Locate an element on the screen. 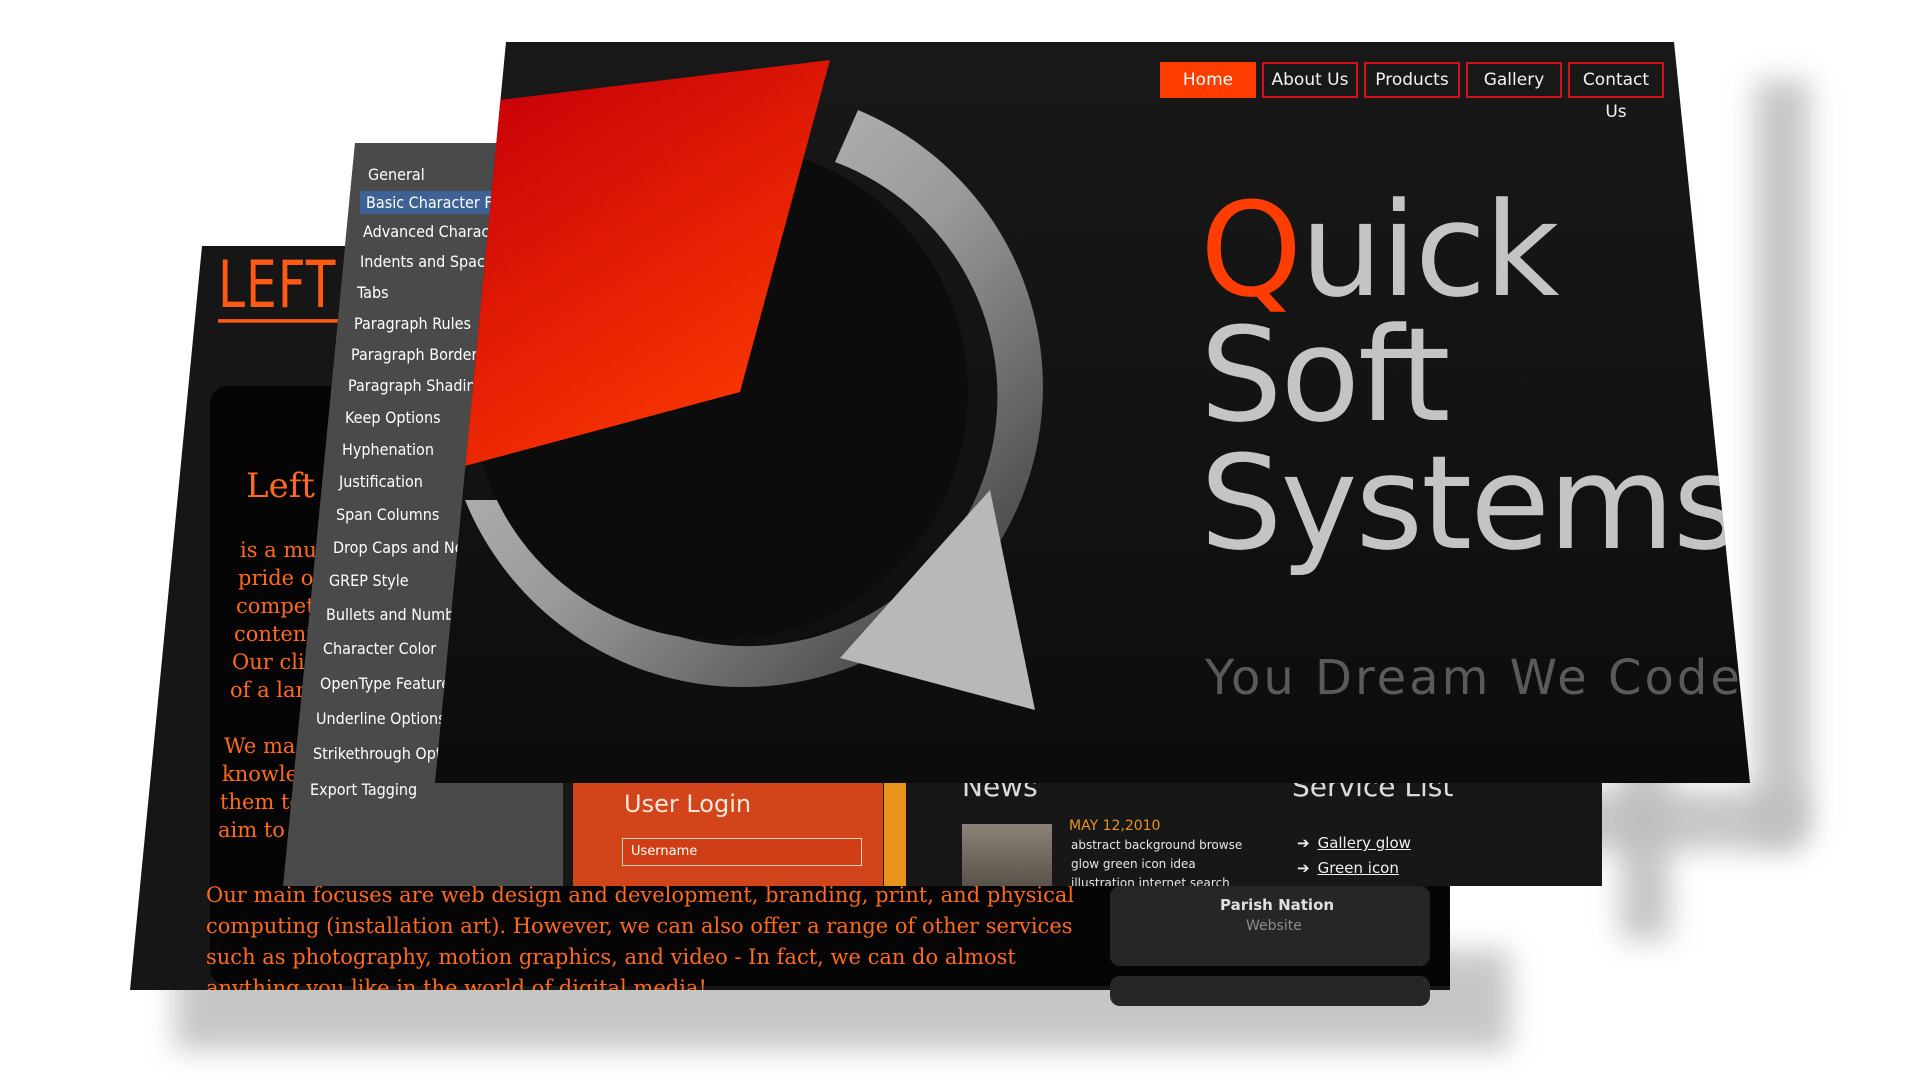 This screenshot has width=1920, height=1080. service-item: ➔ Gallery glow is located at coordinates (1354, 843).